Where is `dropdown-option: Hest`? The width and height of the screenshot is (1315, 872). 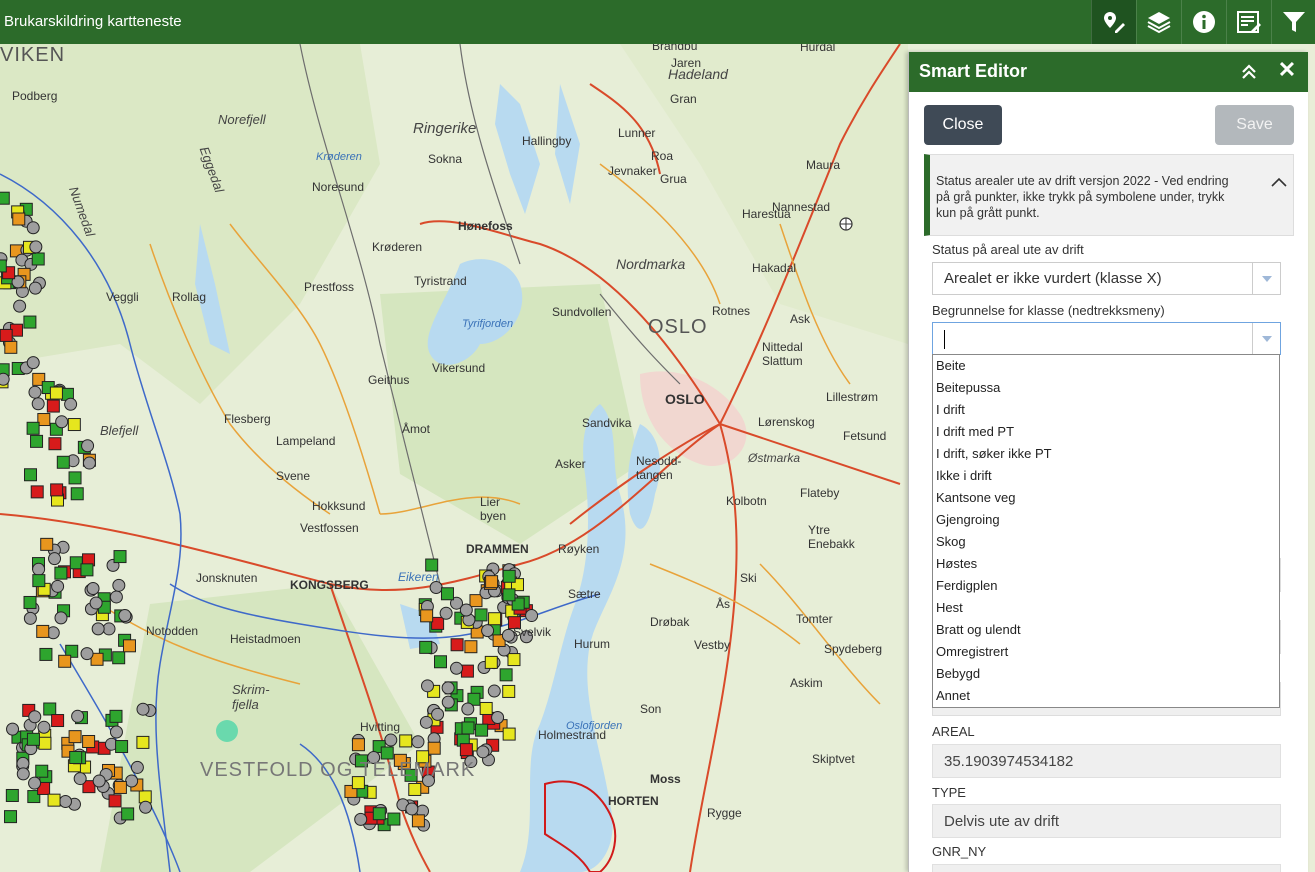
dropdown-option: Hest is located at coordinates (1106, 608).